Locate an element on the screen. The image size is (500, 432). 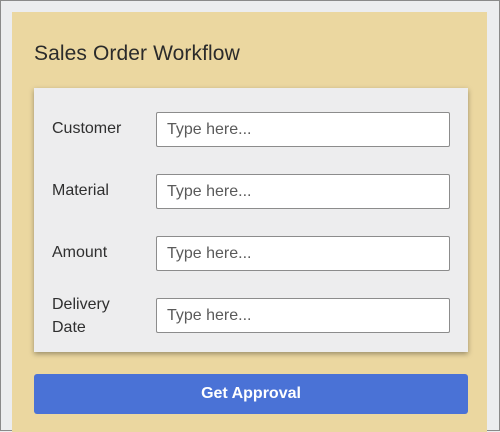
amount-input is located at coordinates (303, 253).